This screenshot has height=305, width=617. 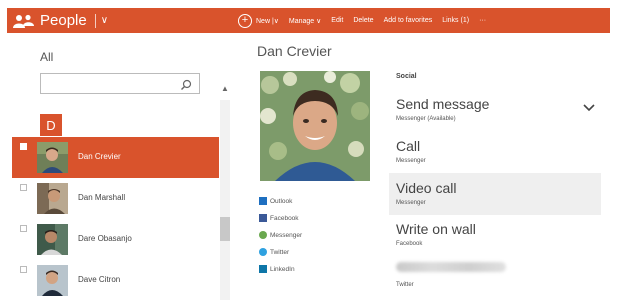 I want to click on manage-button: Manage ∨, so click(x=305, y=21).